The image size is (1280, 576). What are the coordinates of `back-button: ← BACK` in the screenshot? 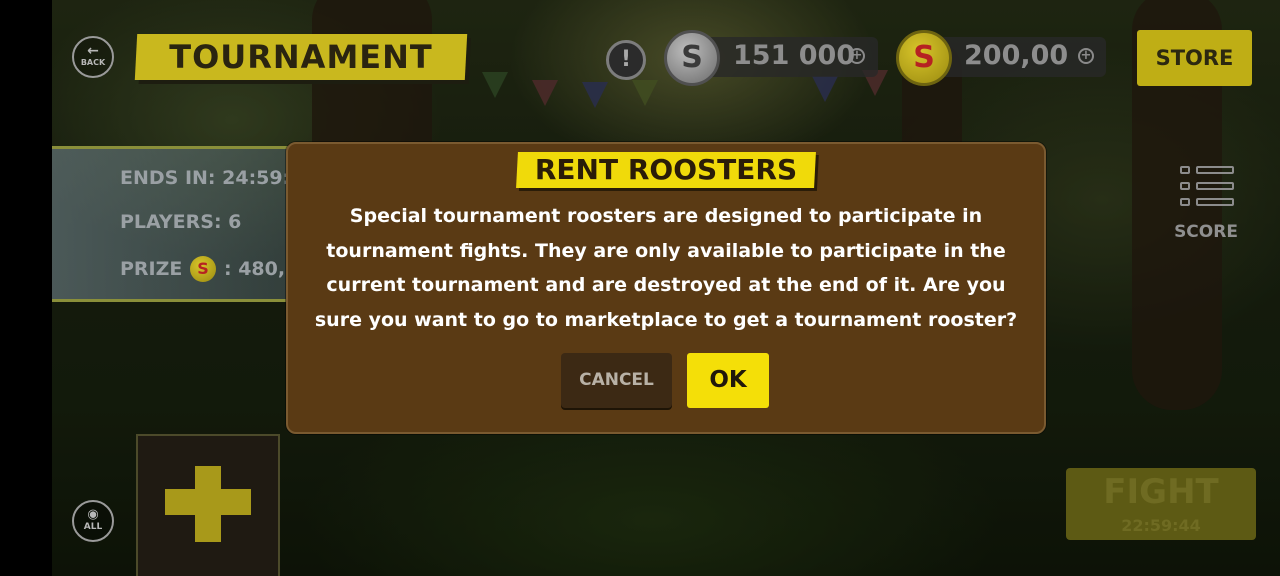 It's located at (93, 57).